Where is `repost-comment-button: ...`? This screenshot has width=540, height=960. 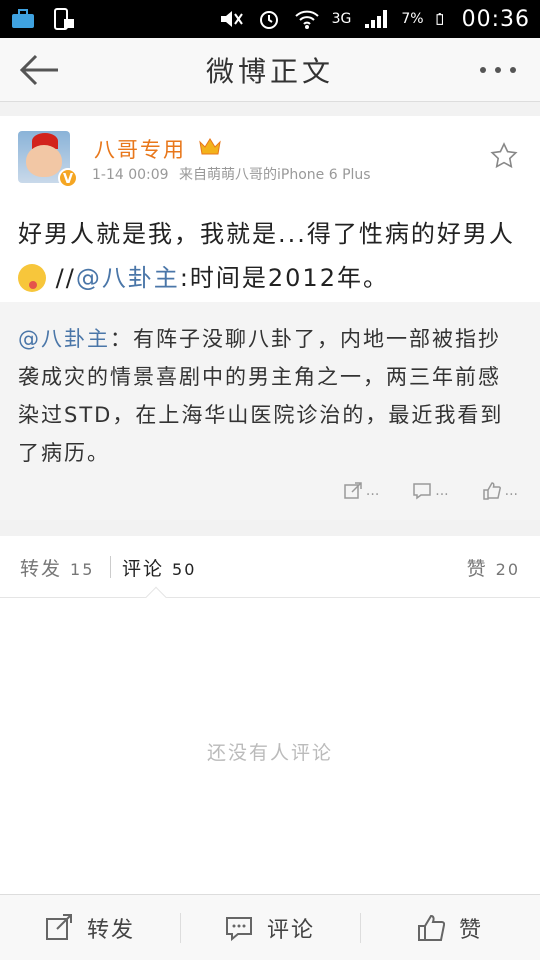 repost-comment-button: ... is located at coordinates (431, 491).